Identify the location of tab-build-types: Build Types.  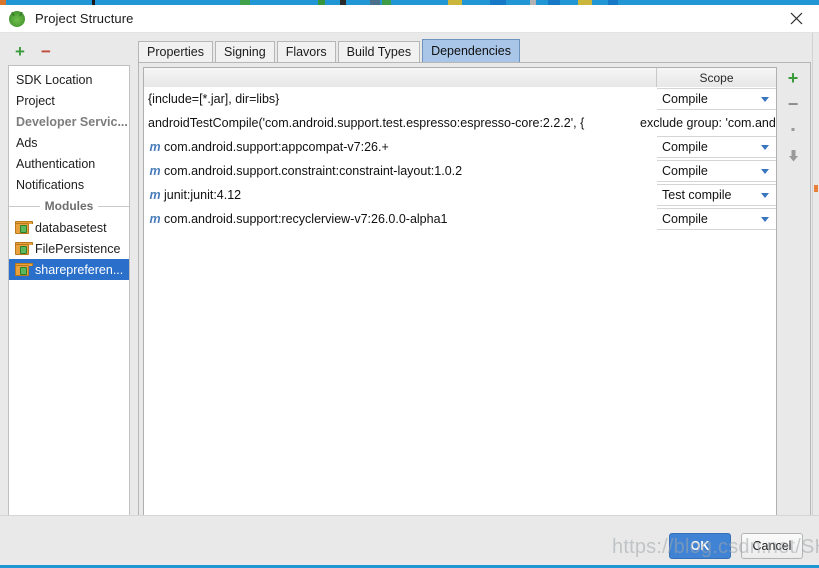
(379, 52).